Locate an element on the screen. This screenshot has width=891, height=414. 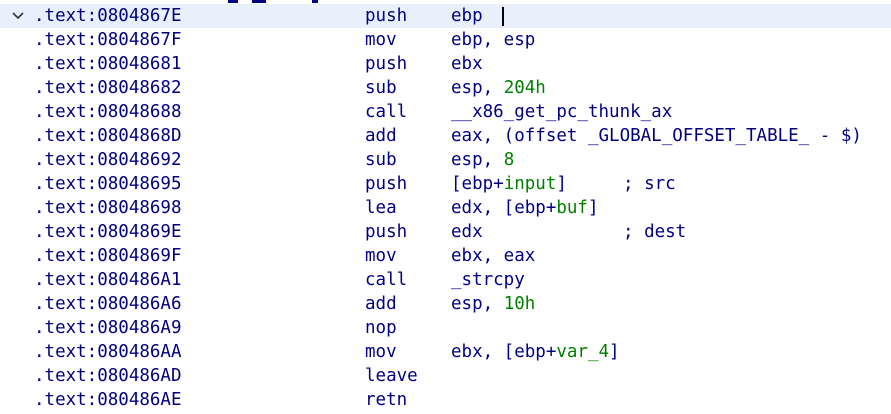
listing-row: .text:080486AE retn is located at coordinates (445, 400).